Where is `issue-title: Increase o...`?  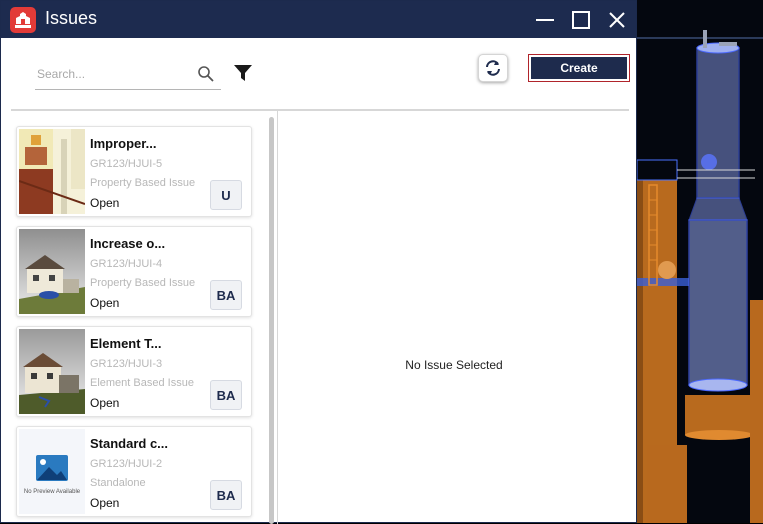
issue-title: Increase o... is located at coordinates (128, 243).